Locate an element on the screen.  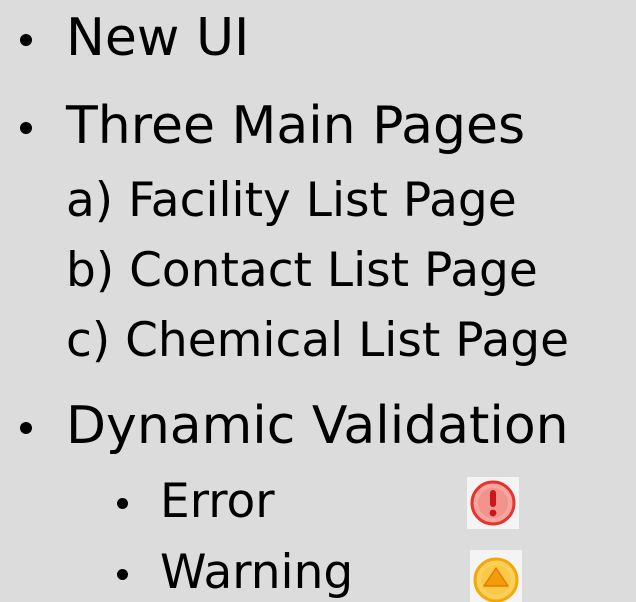
subitem-facility-list-page: a) Facility List Page is located at coordinates (291, 200).